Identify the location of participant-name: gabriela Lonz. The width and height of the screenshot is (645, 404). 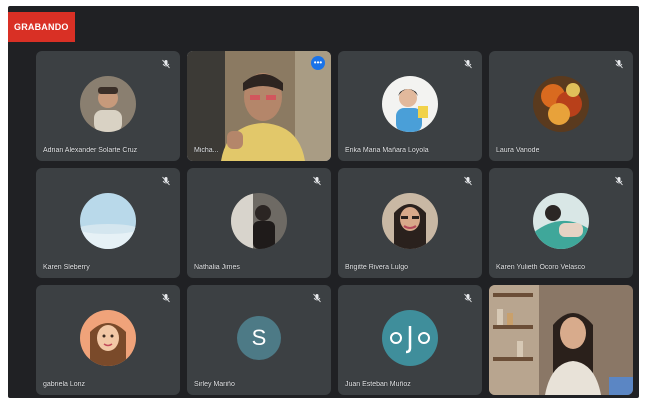
(64, 384).